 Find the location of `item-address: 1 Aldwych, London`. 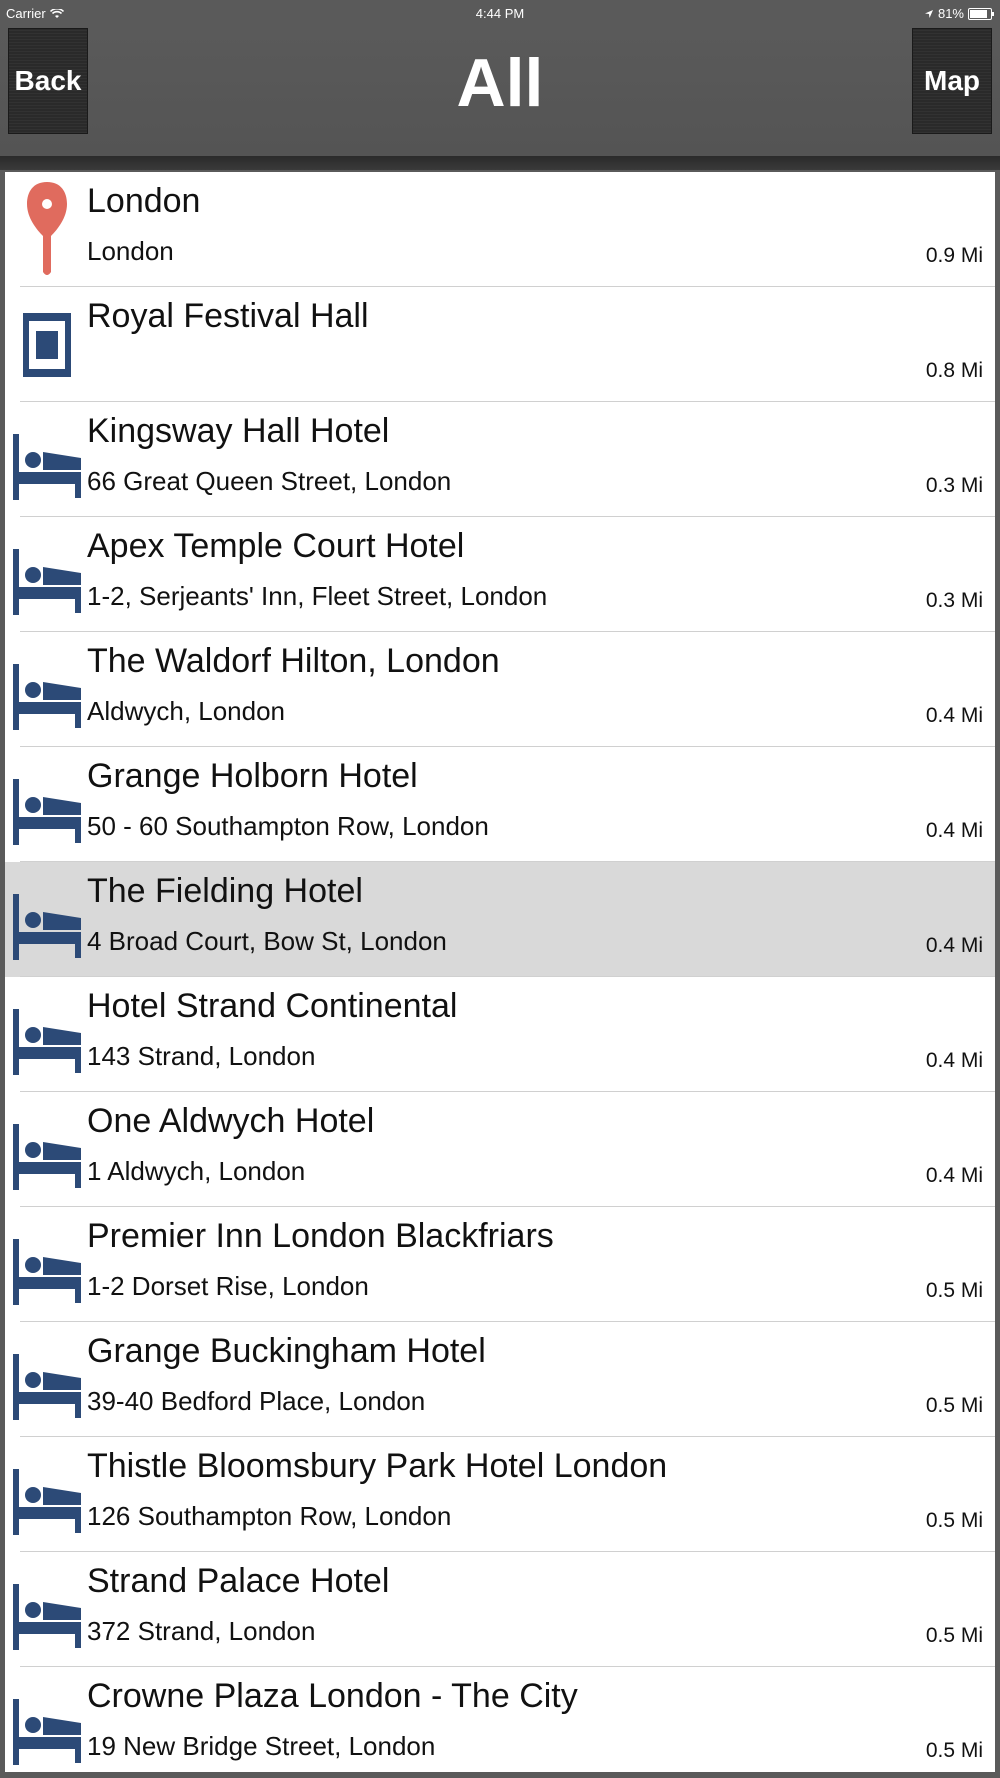

item-address: 1 Aldwych, London is located at coordinates (196, 1171).